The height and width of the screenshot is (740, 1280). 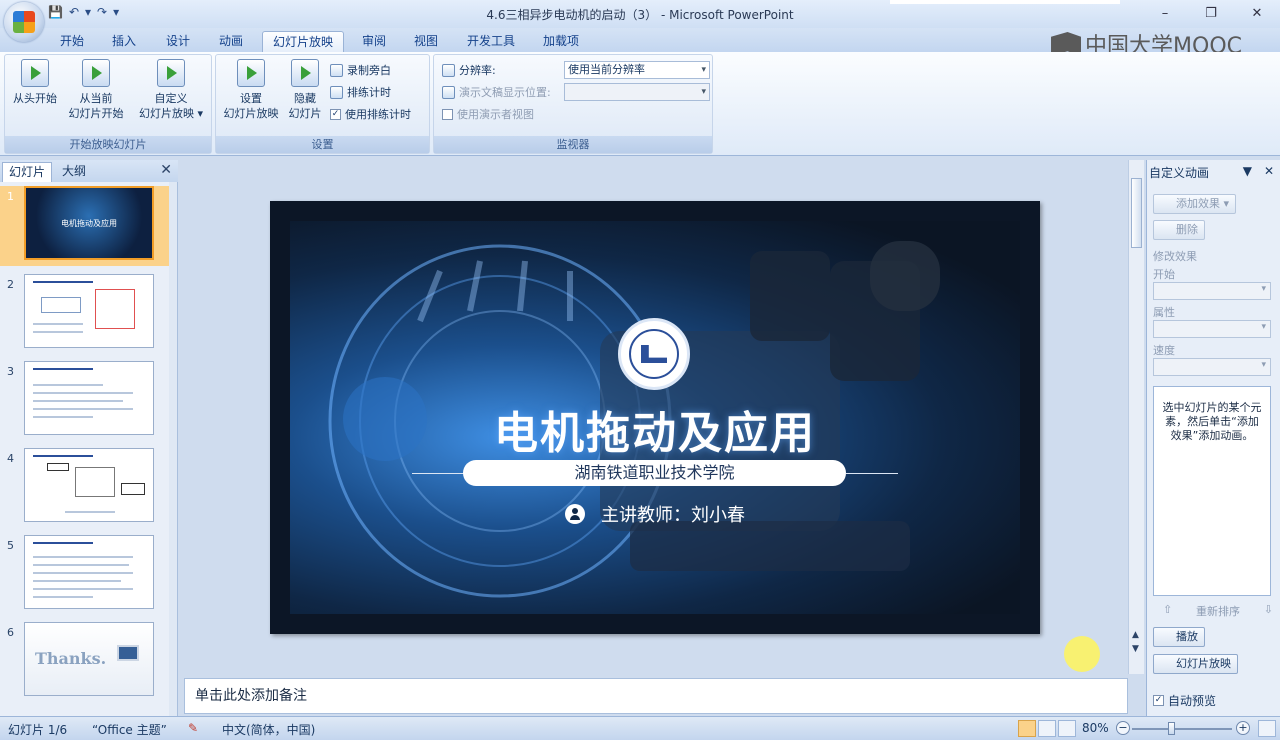 What do you see at coordinates (1167, 611) in the screenshot?
I see `move-up-icon: ⇧` at bounding box center [1167, 611].